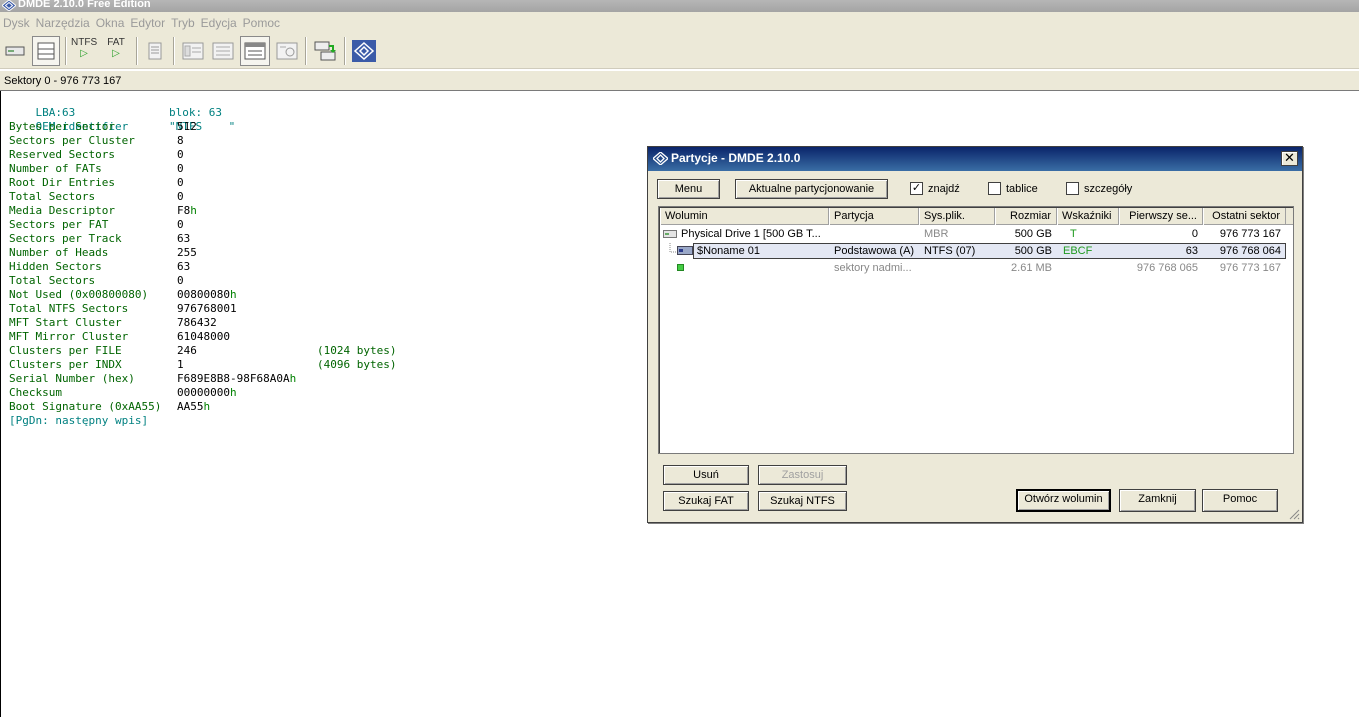 The width and height of the screenshot is (1359, 717). Describe the element at coordinates (113, 323) in the screenshot. I see `field-row: MFT Start Cluster 786432` at that location.